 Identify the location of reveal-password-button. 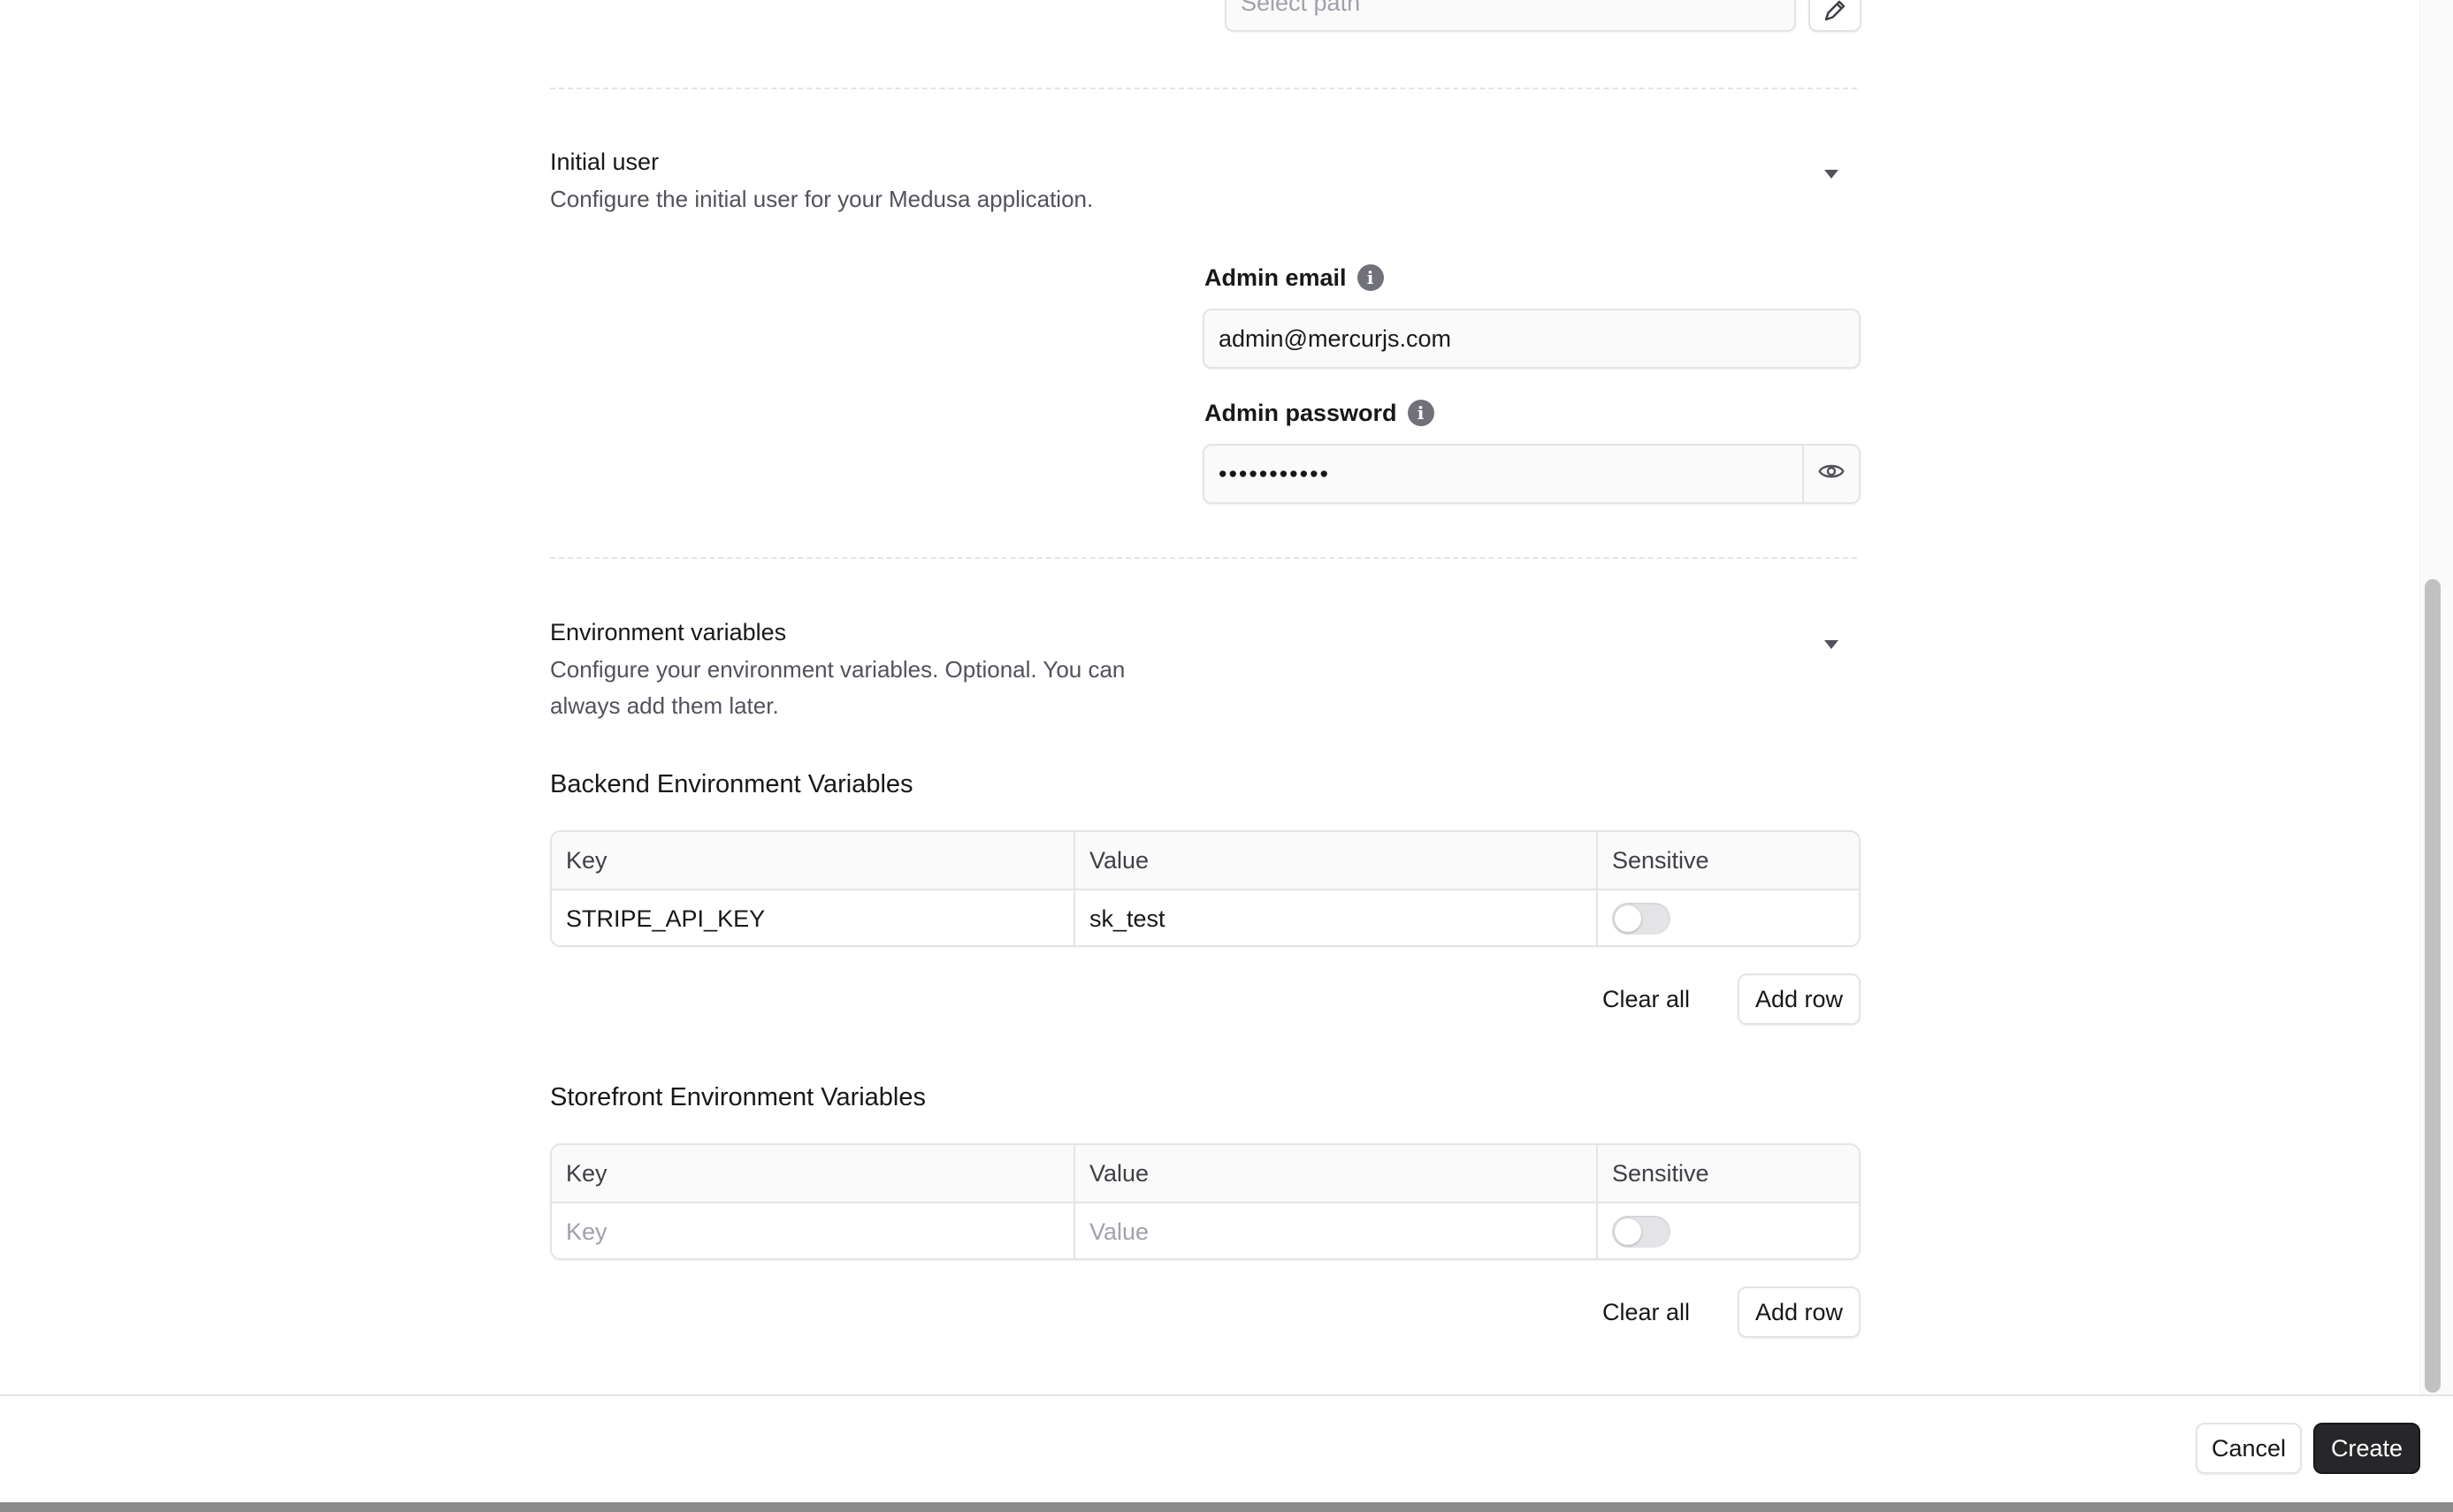
(1831, 474).